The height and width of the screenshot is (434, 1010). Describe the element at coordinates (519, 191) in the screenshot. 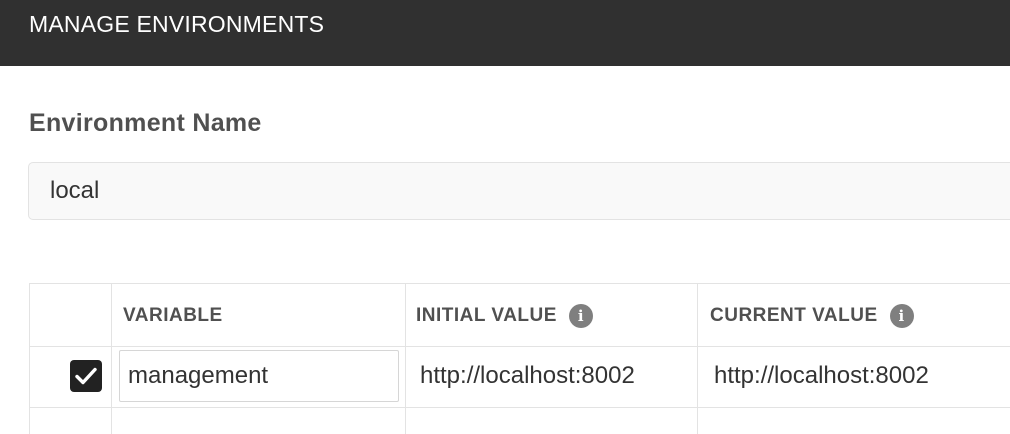

I see `environment-name-input` at that location.